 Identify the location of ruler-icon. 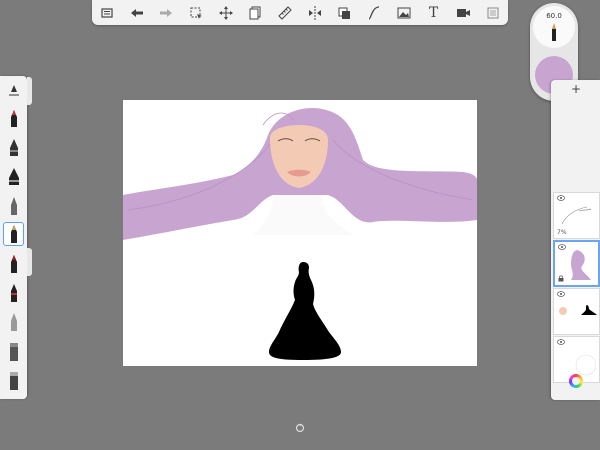
(285, 12).